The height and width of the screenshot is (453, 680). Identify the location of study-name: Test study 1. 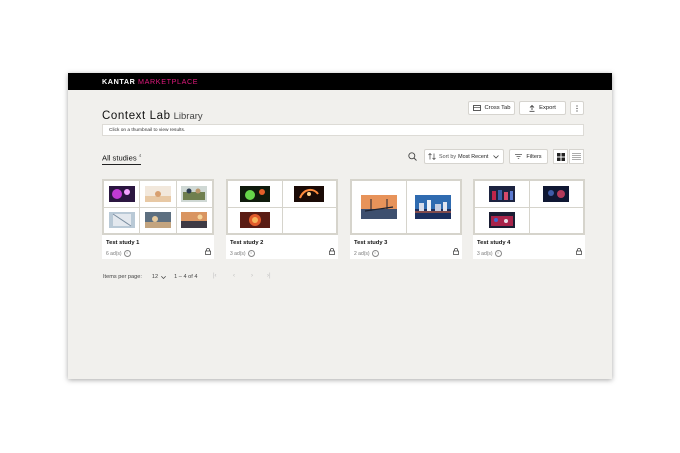
(122, 243).